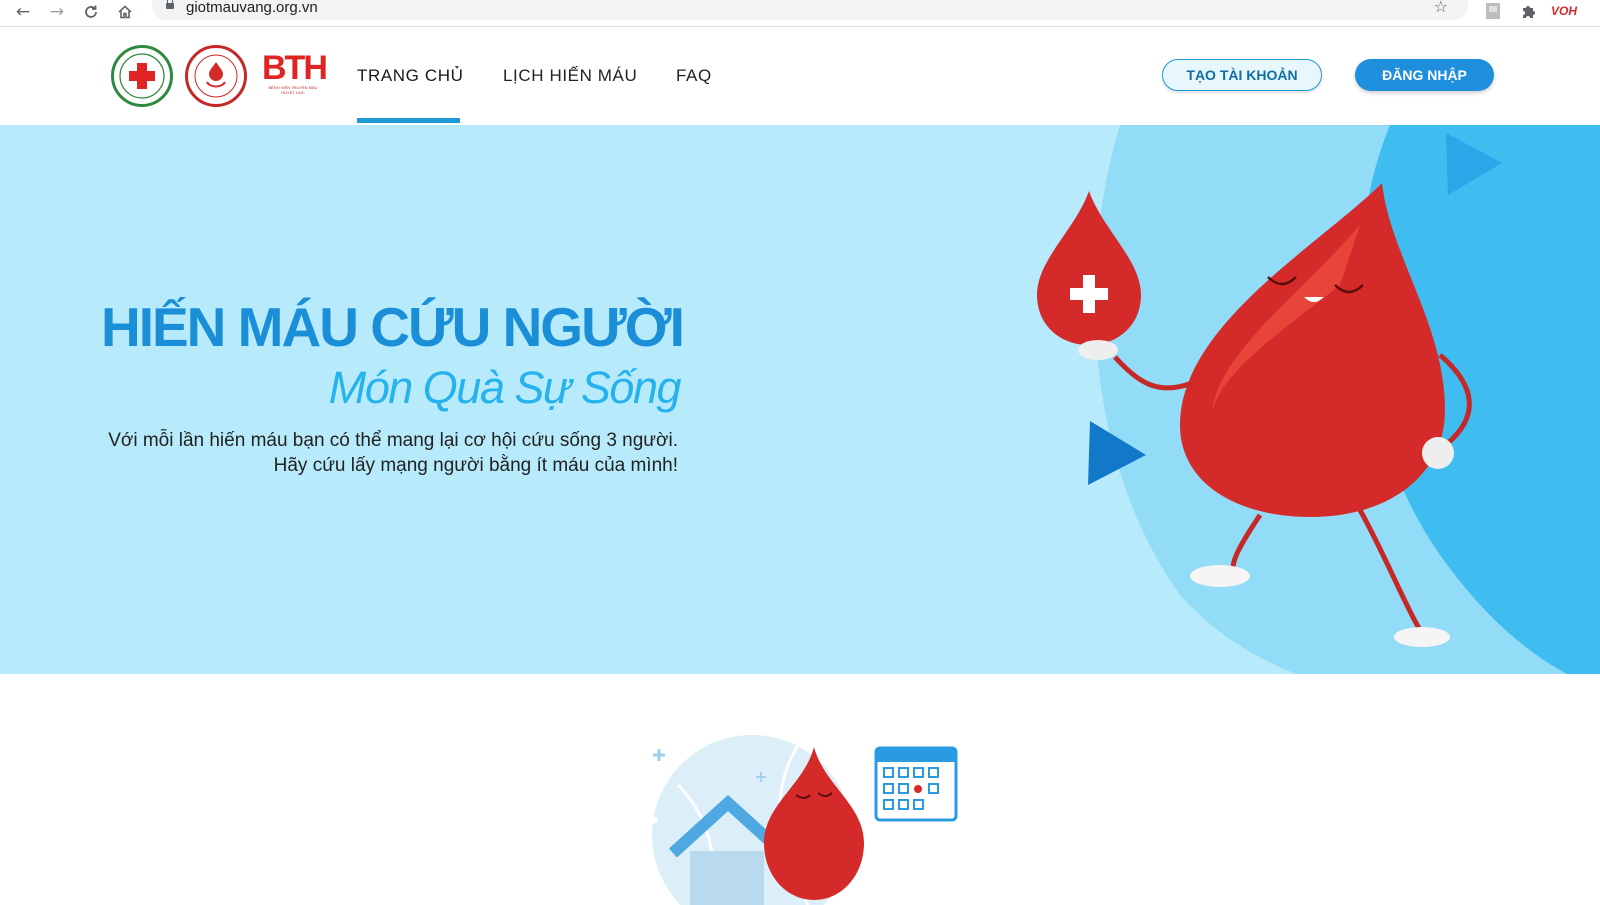 The width and height of the screenshot is (1600, 905). I want to click on home-icon, so click(125, 12).